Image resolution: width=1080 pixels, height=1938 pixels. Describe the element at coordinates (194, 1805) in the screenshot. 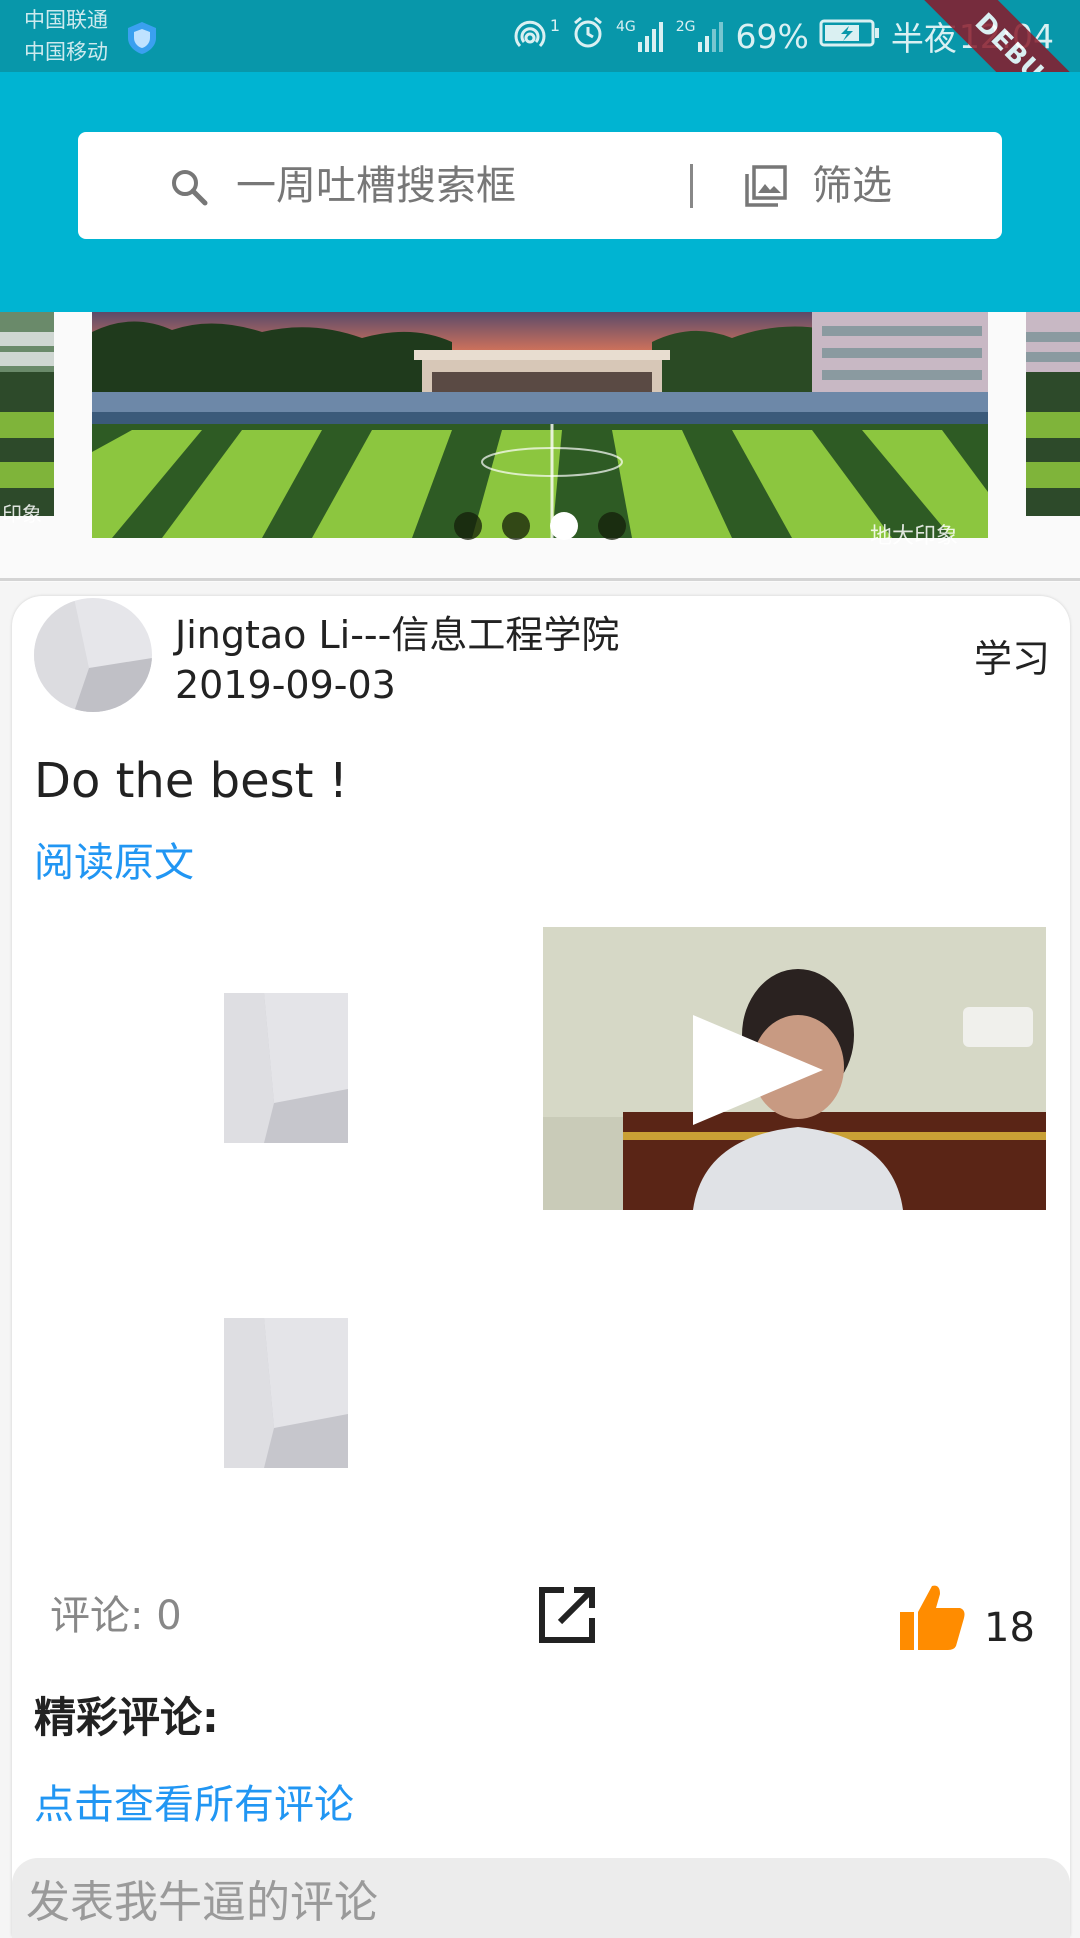

I see `view-all-comments-link: 点击查看所有评论` at that location.